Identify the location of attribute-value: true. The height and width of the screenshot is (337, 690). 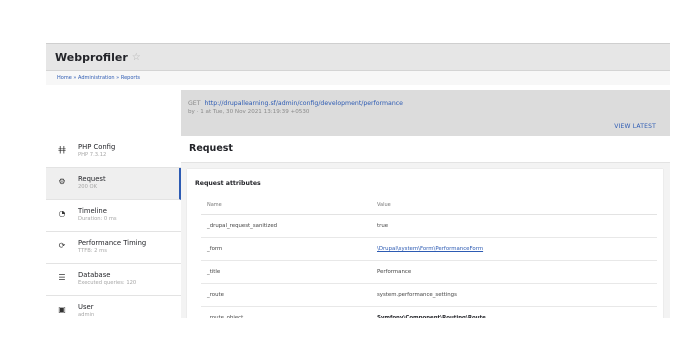
(514, 226).